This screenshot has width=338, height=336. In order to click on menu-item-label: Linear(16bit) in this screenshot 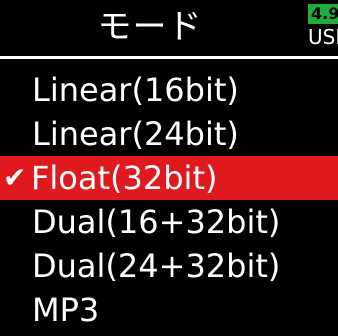, I will do `click(135, 90)`.